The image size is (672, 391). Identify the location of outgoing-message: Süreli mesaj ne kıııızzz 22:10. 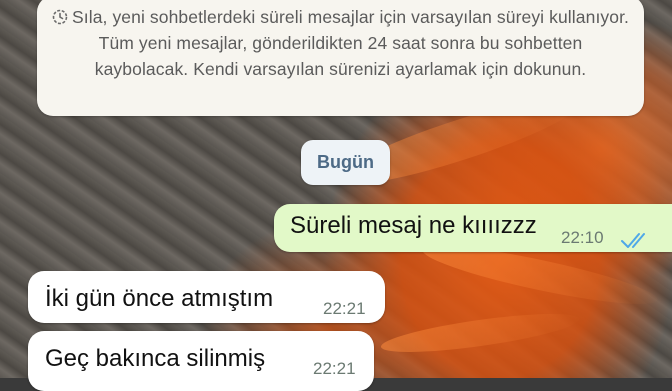
(473, 228).